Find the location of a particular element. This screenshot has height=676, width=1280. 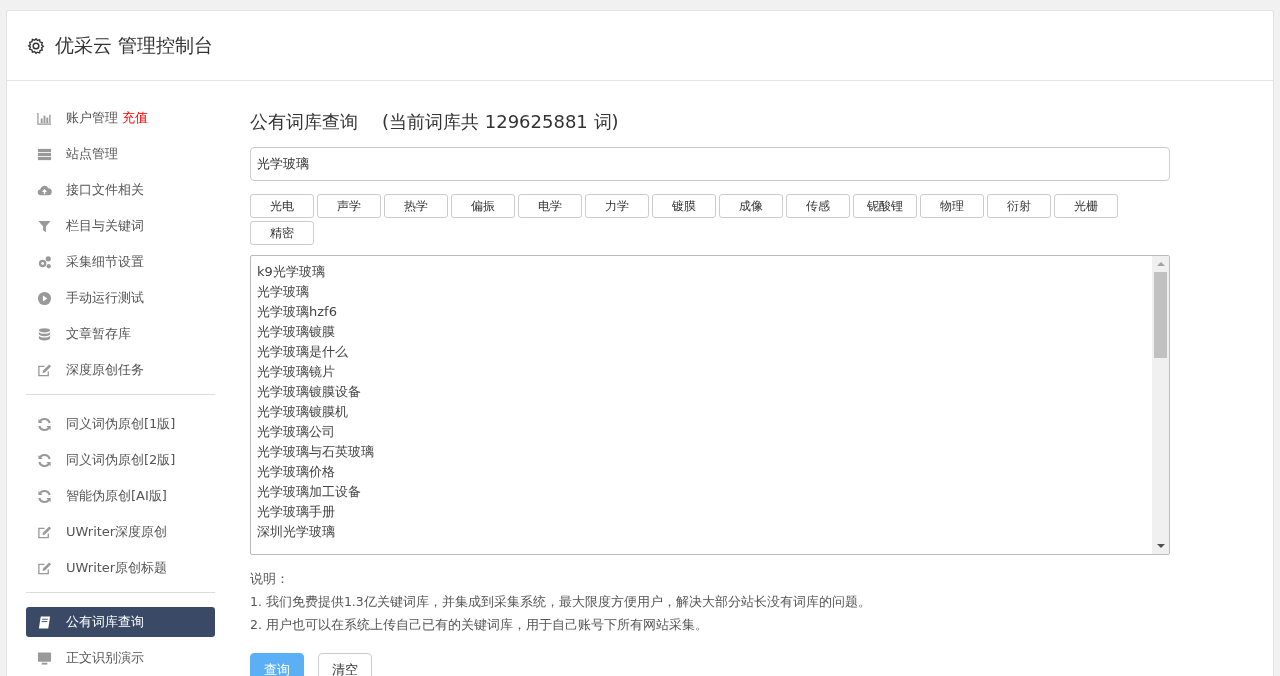

monitor-icon is located at coordinates (44, 658).